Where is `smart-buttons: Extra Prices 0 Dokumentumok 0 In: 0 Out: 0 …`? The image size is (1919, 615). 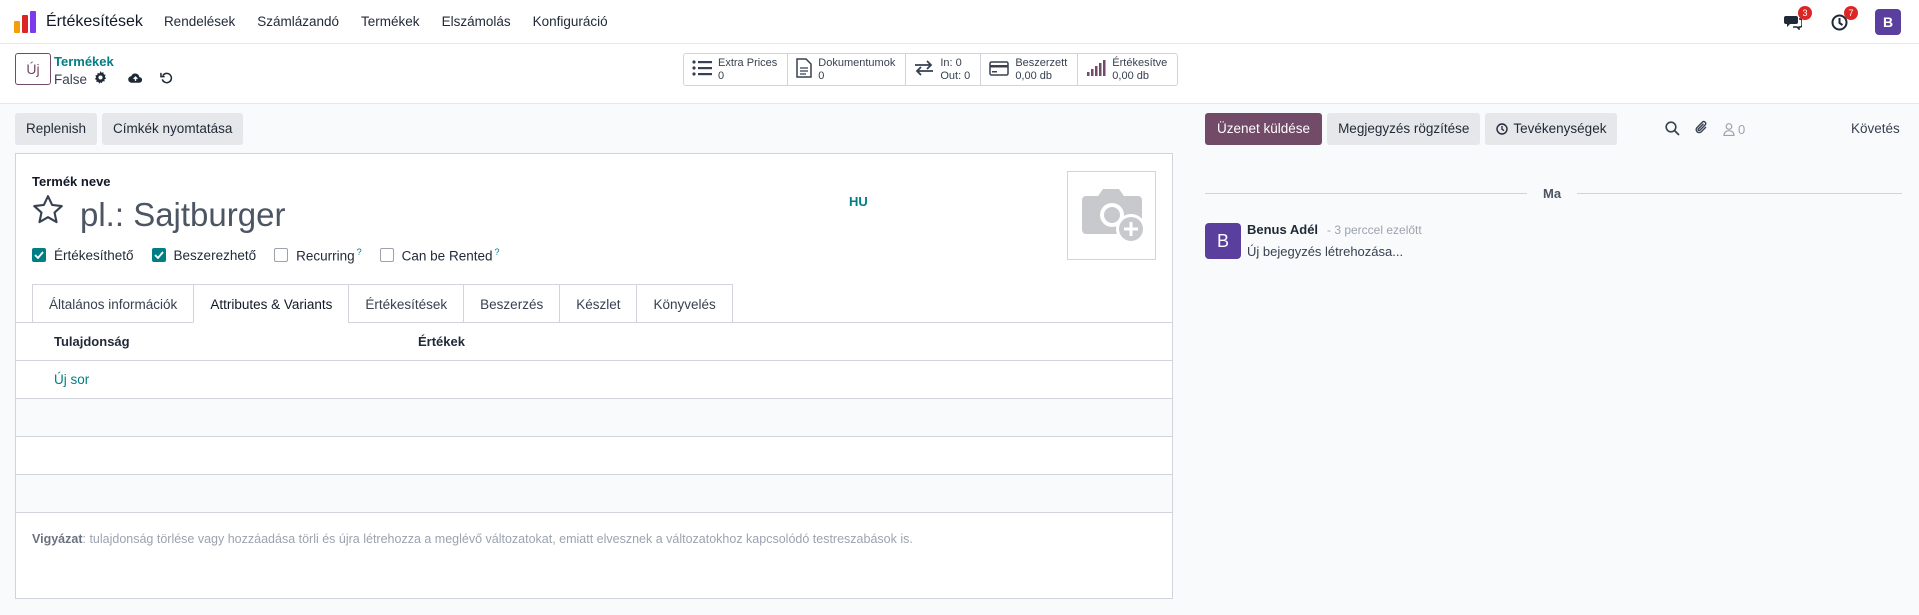
smart-buttons: Extra Prices 0 Dokumentumok 0 In: 0 Out: 0 … is located at coordinates (931, 69).